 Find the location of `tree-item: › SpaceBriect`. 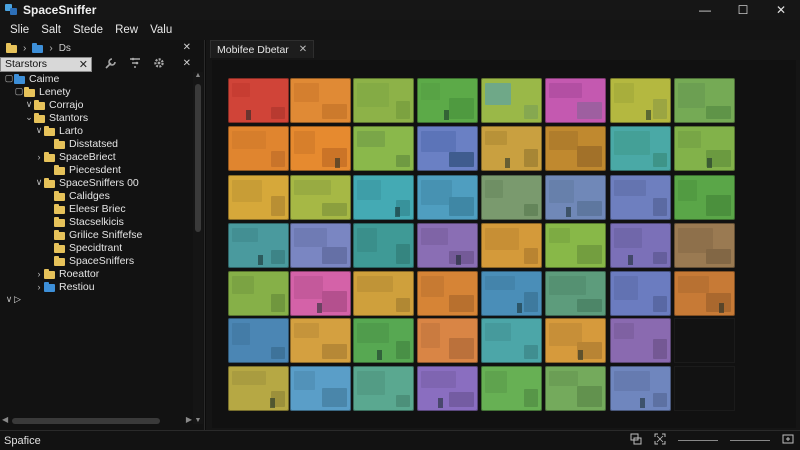

tree-item: › SpaceBriect is located at coordinates (96, 156).